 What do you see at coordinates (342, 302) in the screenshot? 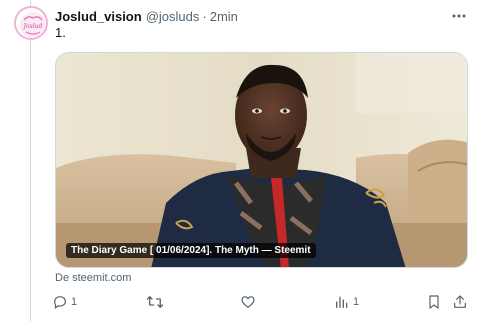
I see `views-icon` at bounding box center [342, 302].